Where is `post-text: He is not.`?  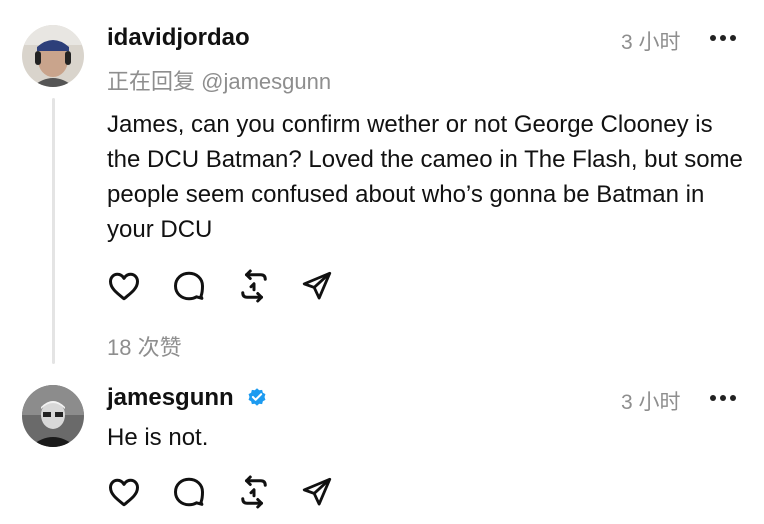
post-text: He is not. is located at coordinates (158, 437).